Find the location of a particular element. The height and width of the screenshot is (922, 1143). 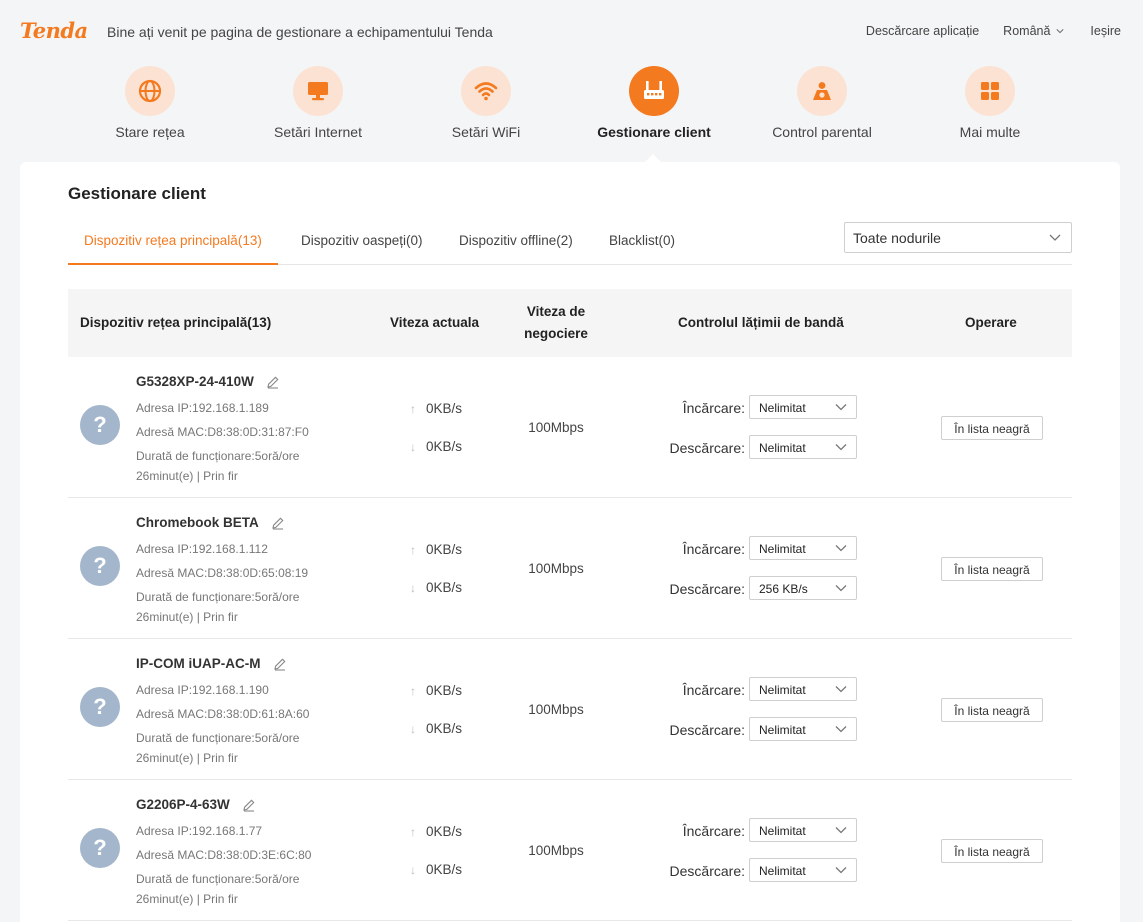

upload-speed: ↑ 0KB/s is located at coordinates (436, 408).